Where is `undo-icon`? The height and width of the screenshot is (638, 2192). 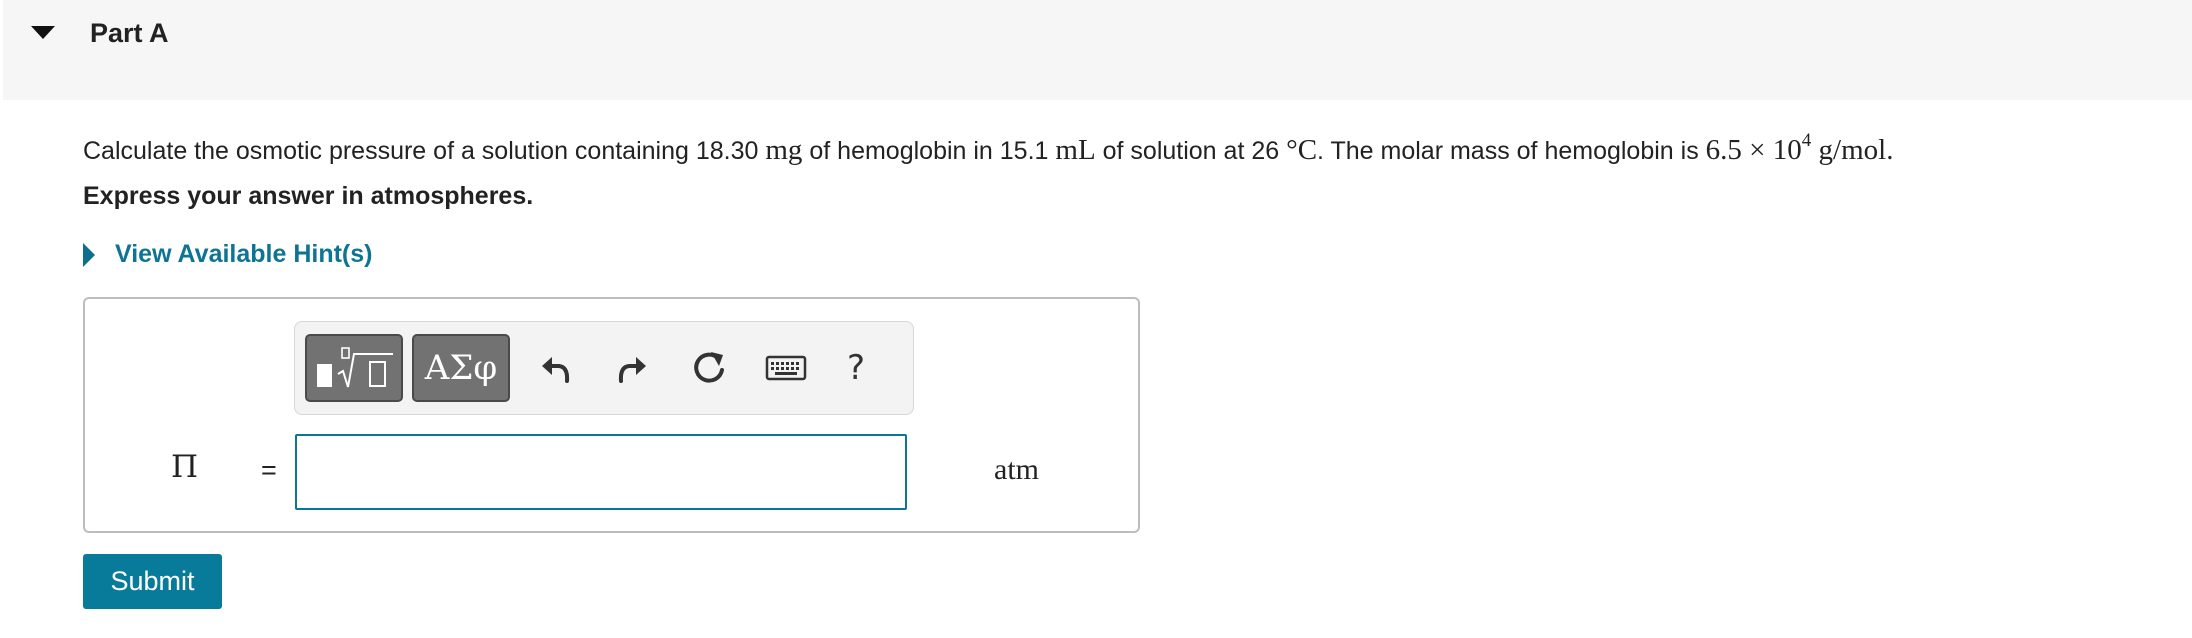 undo-icon is located at coordinates (556, 370).